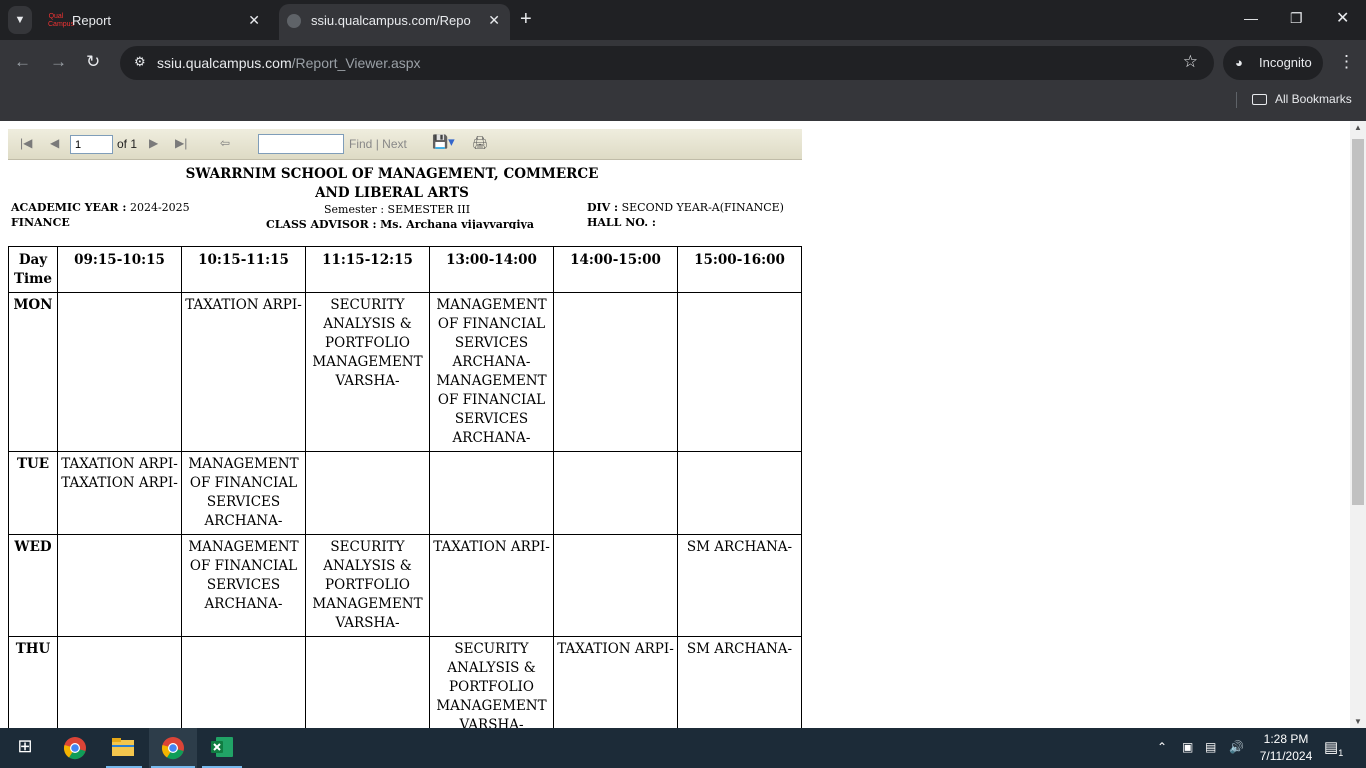 This screenshot has height=768, width=1366. Describe the element at coordinates (33, 585) in the screenshot. I see `day-cell: WED` at that location.